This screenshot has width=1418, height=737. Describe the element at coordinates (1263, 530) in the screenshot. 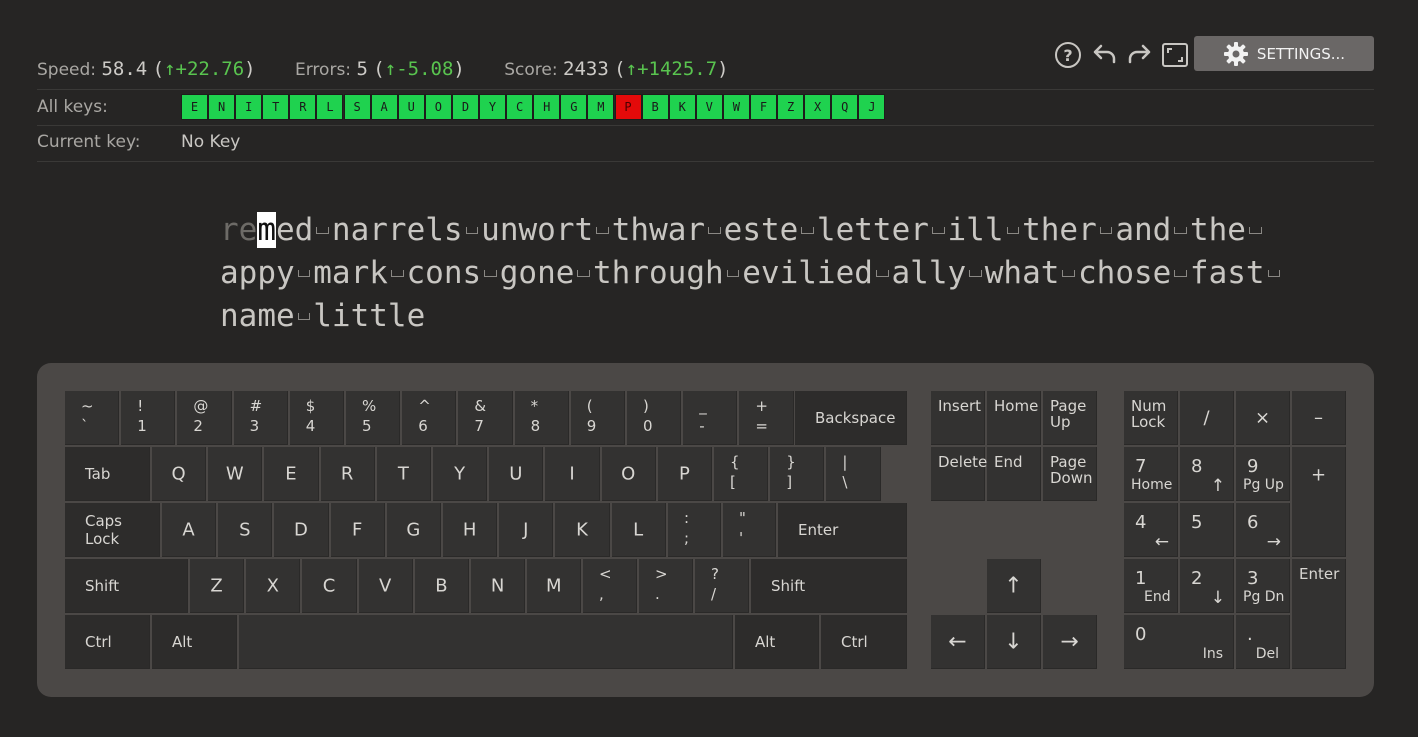

I see `key-num-6: 6 →` at that location.